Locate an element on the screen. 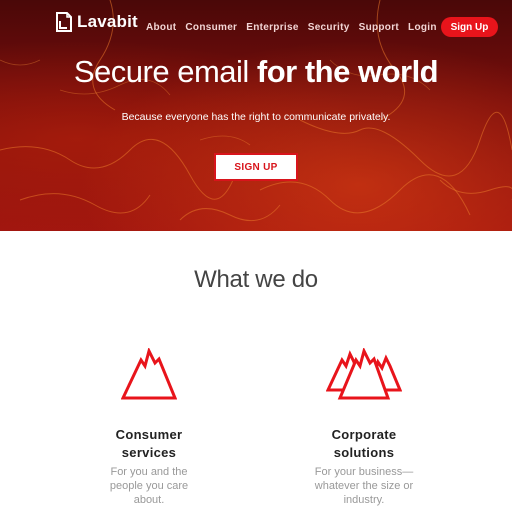 The image size is (512, 512). feature-title-line: Corporate is located at coordinates (364, 434).